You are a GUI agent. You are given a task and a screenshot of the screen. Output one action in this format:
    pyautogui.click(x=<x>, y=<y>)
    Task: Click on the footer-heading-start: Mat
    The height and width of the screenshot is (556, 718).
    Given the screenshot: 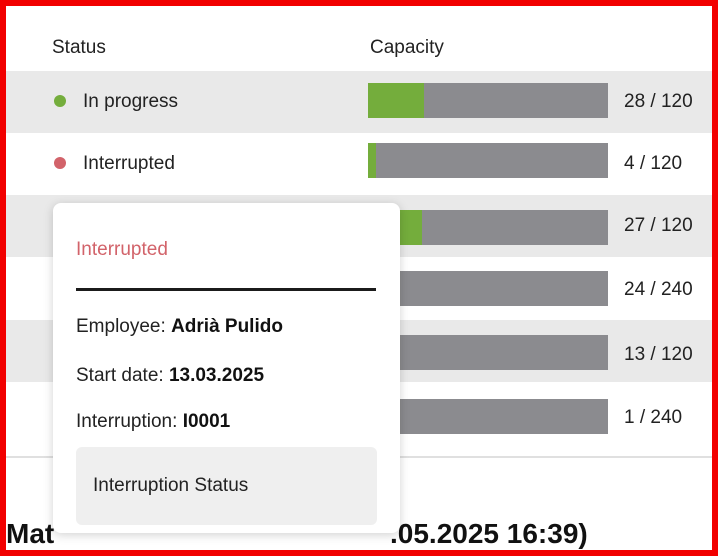 What is the action you would take?
    pyautogui.click(x=30, y=533)
    